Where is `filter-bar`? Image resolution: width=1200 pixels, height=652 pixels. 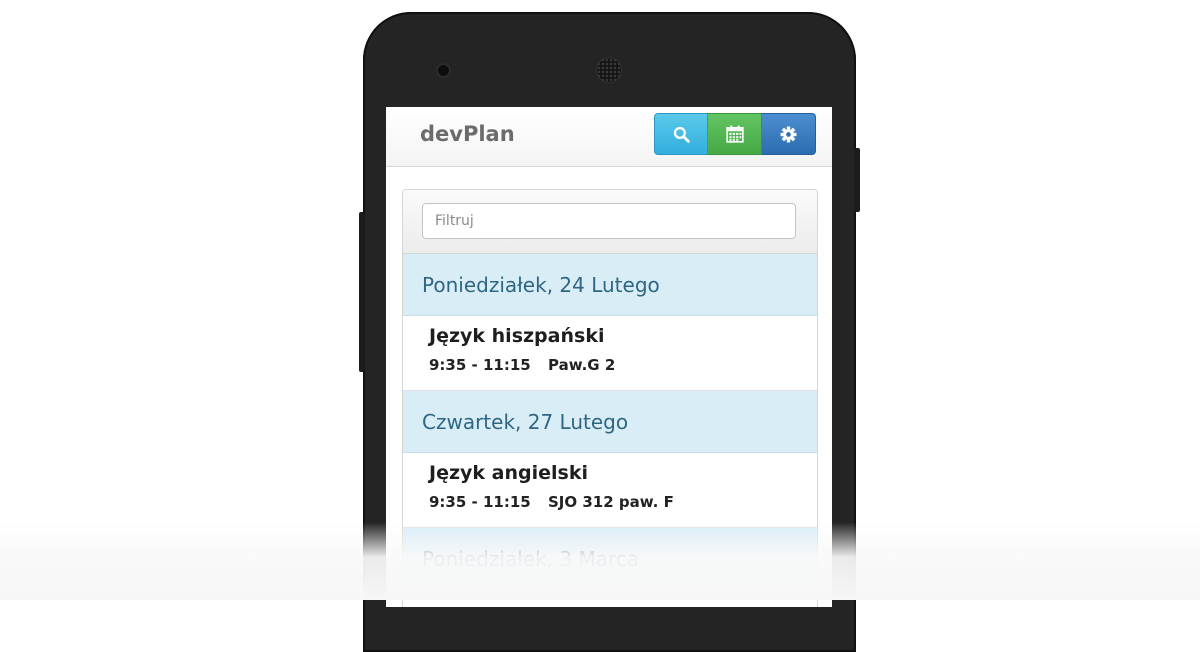
filter-bar is located at coordinates (610, 222).